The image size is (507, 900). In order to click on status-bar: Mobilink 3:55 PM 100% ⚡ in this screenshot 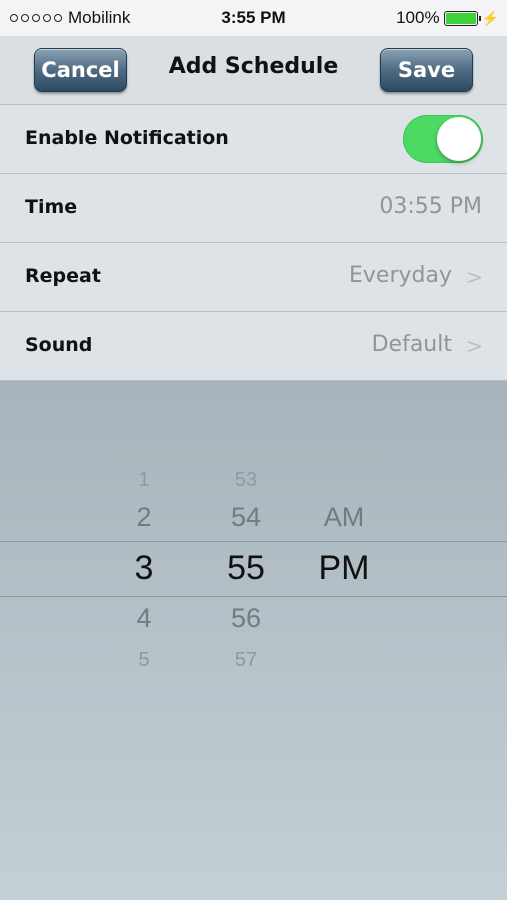, I will do `click(253, 18)`.